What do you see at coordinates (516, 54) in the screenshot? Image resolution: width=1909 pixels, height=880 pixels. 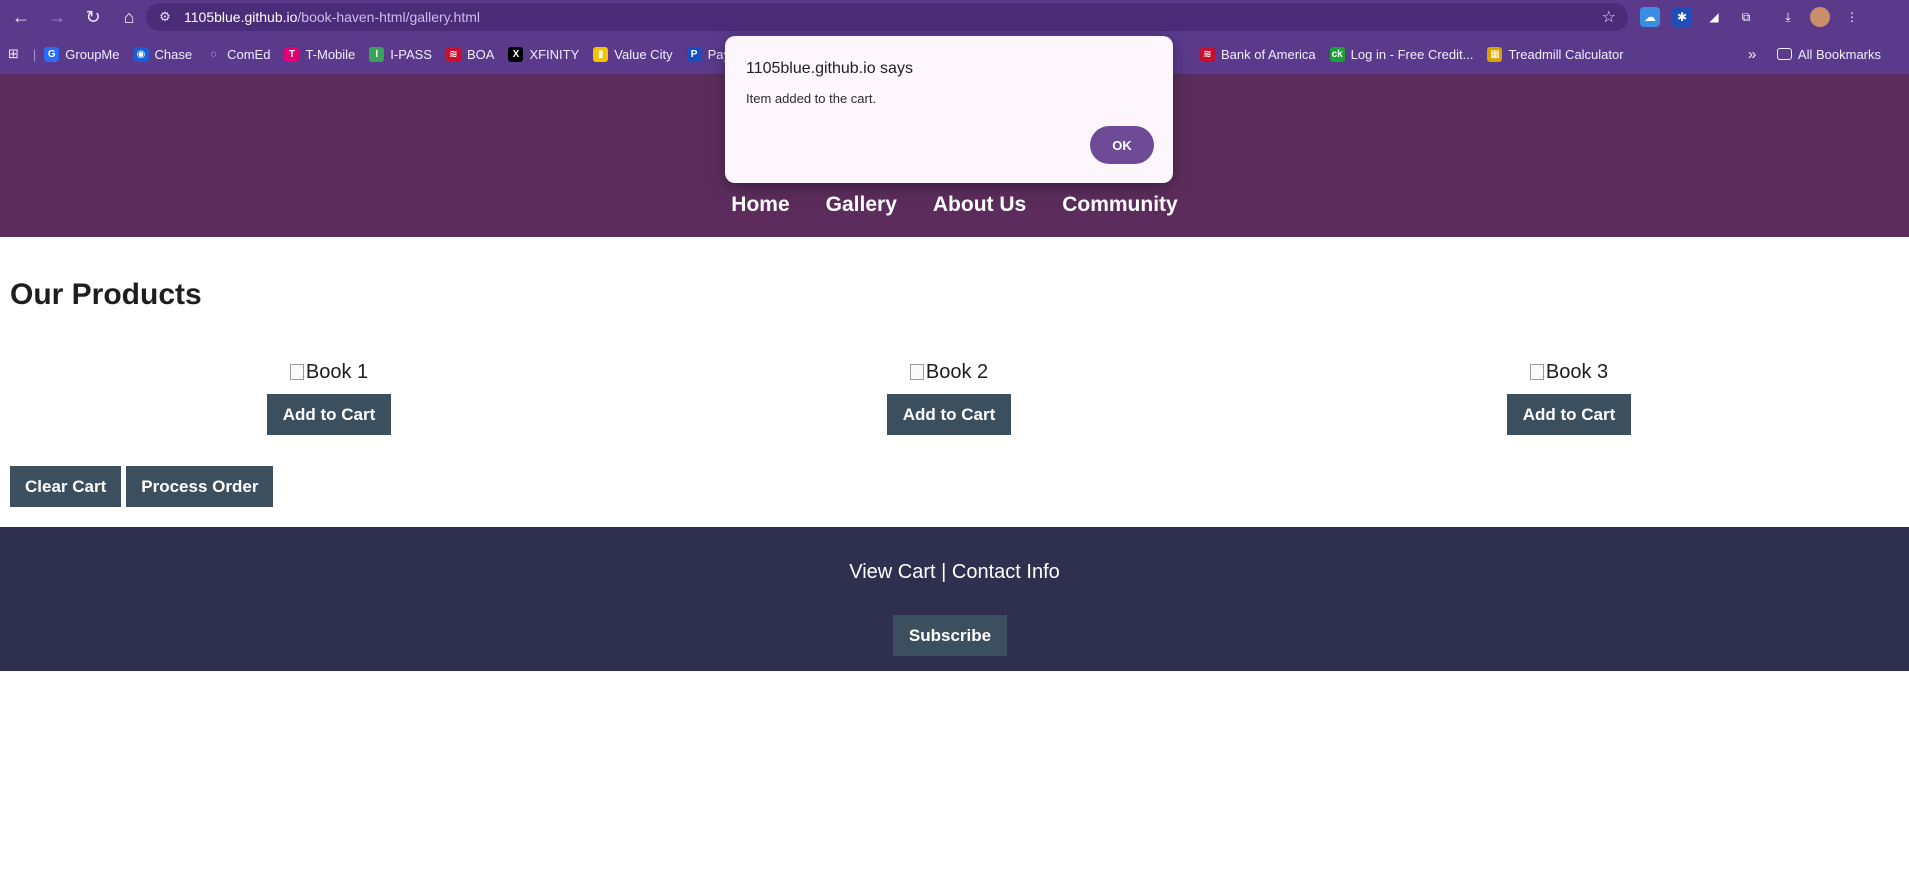 I see `bookmark-favicon-icon: X` at bounding box center [516, 54].